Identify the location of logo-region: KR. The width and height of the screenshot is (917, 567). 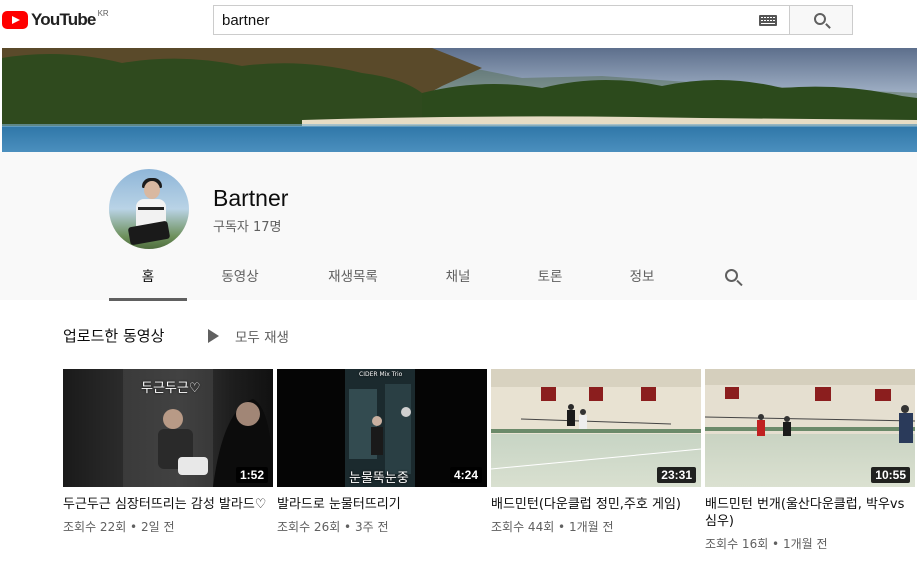
(103, 13).